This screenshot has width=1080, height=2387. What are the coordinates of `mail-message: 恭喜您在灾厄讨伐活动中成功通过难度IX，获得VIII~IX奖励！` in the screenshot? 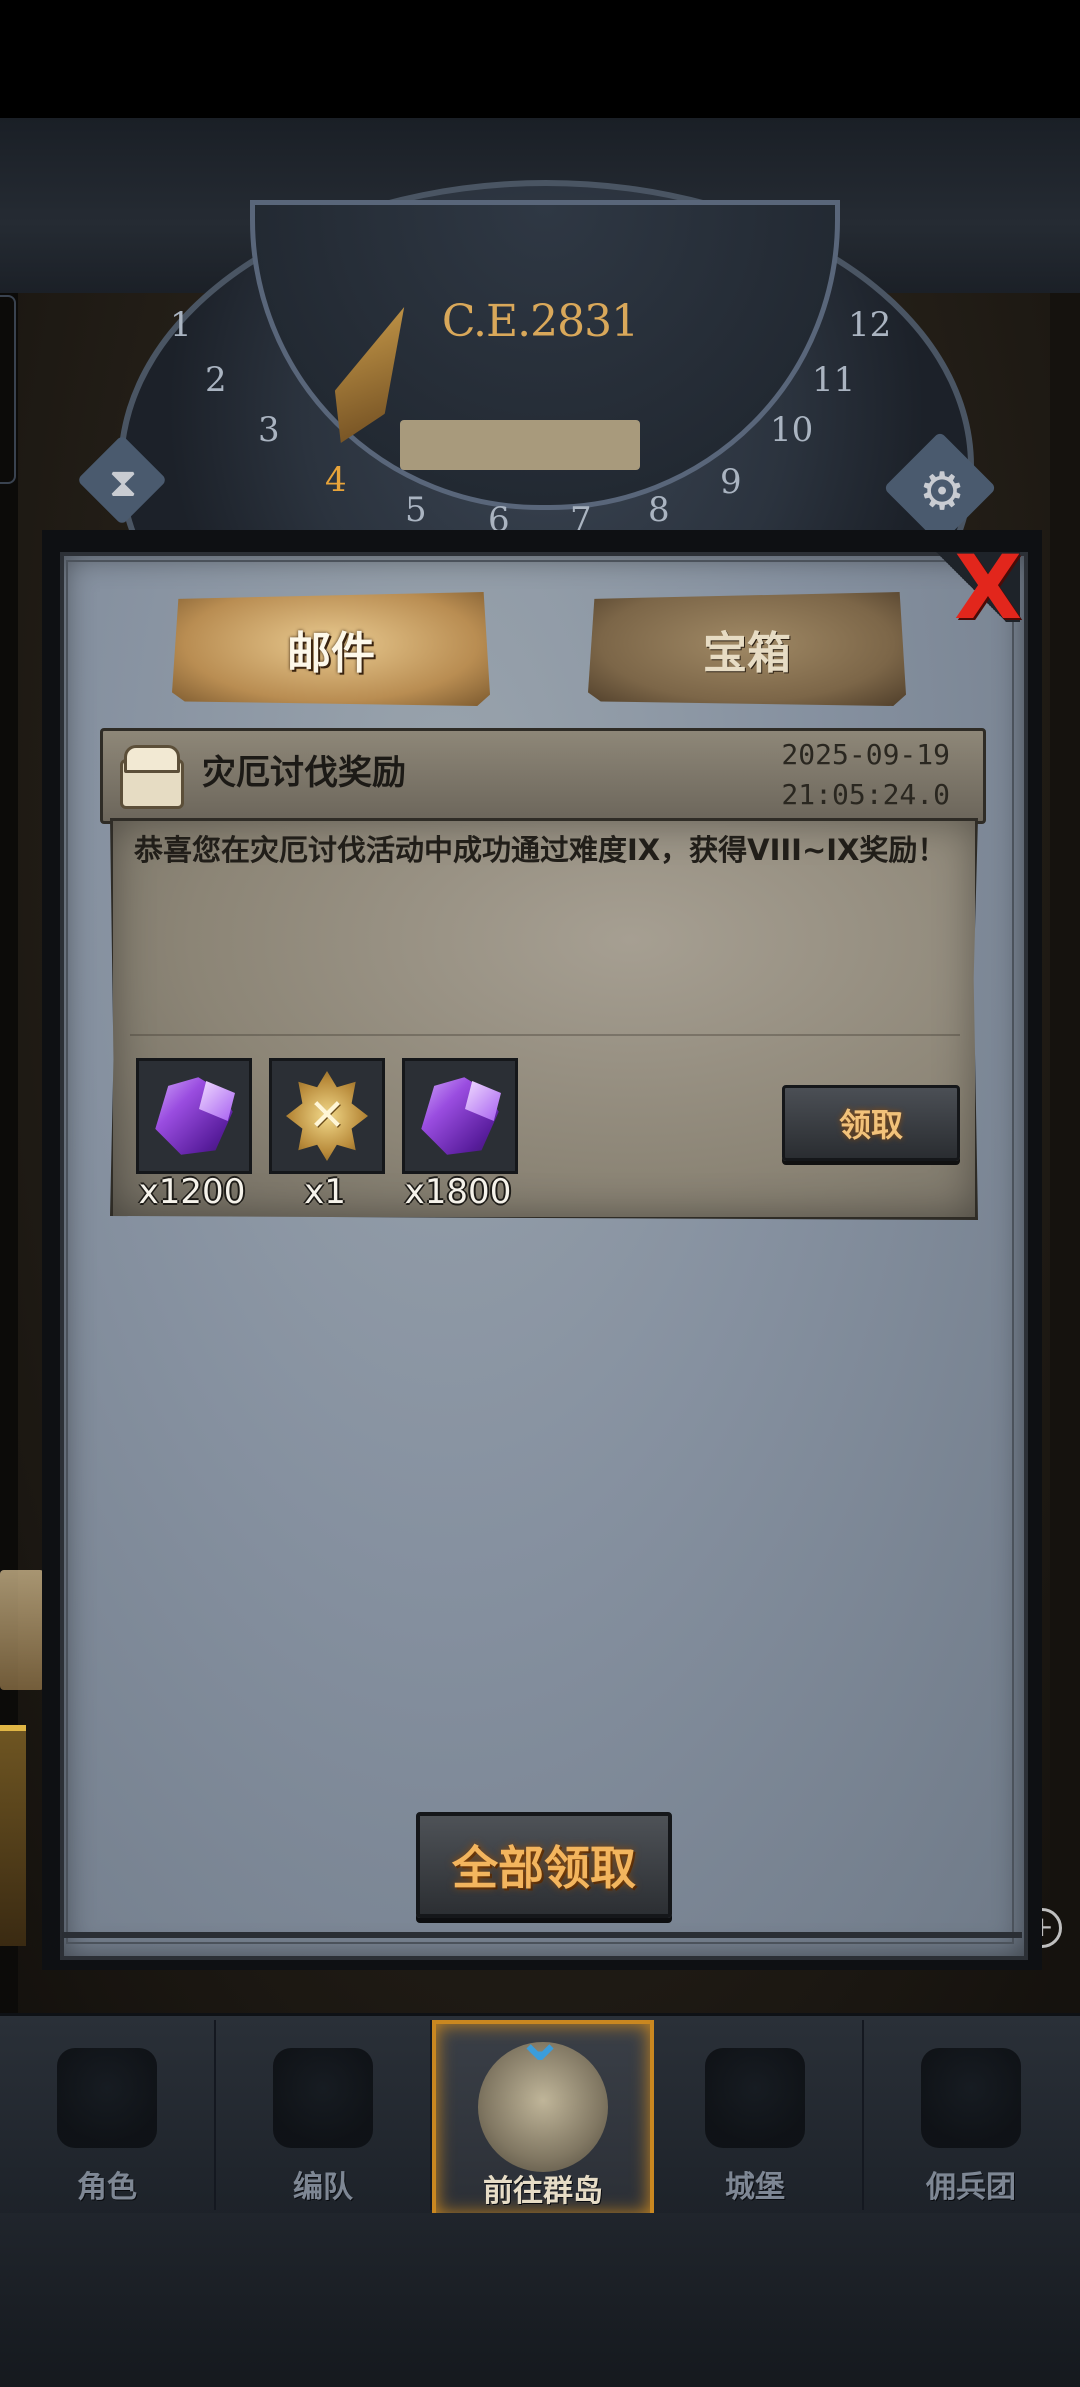 It's located at (540, 850).